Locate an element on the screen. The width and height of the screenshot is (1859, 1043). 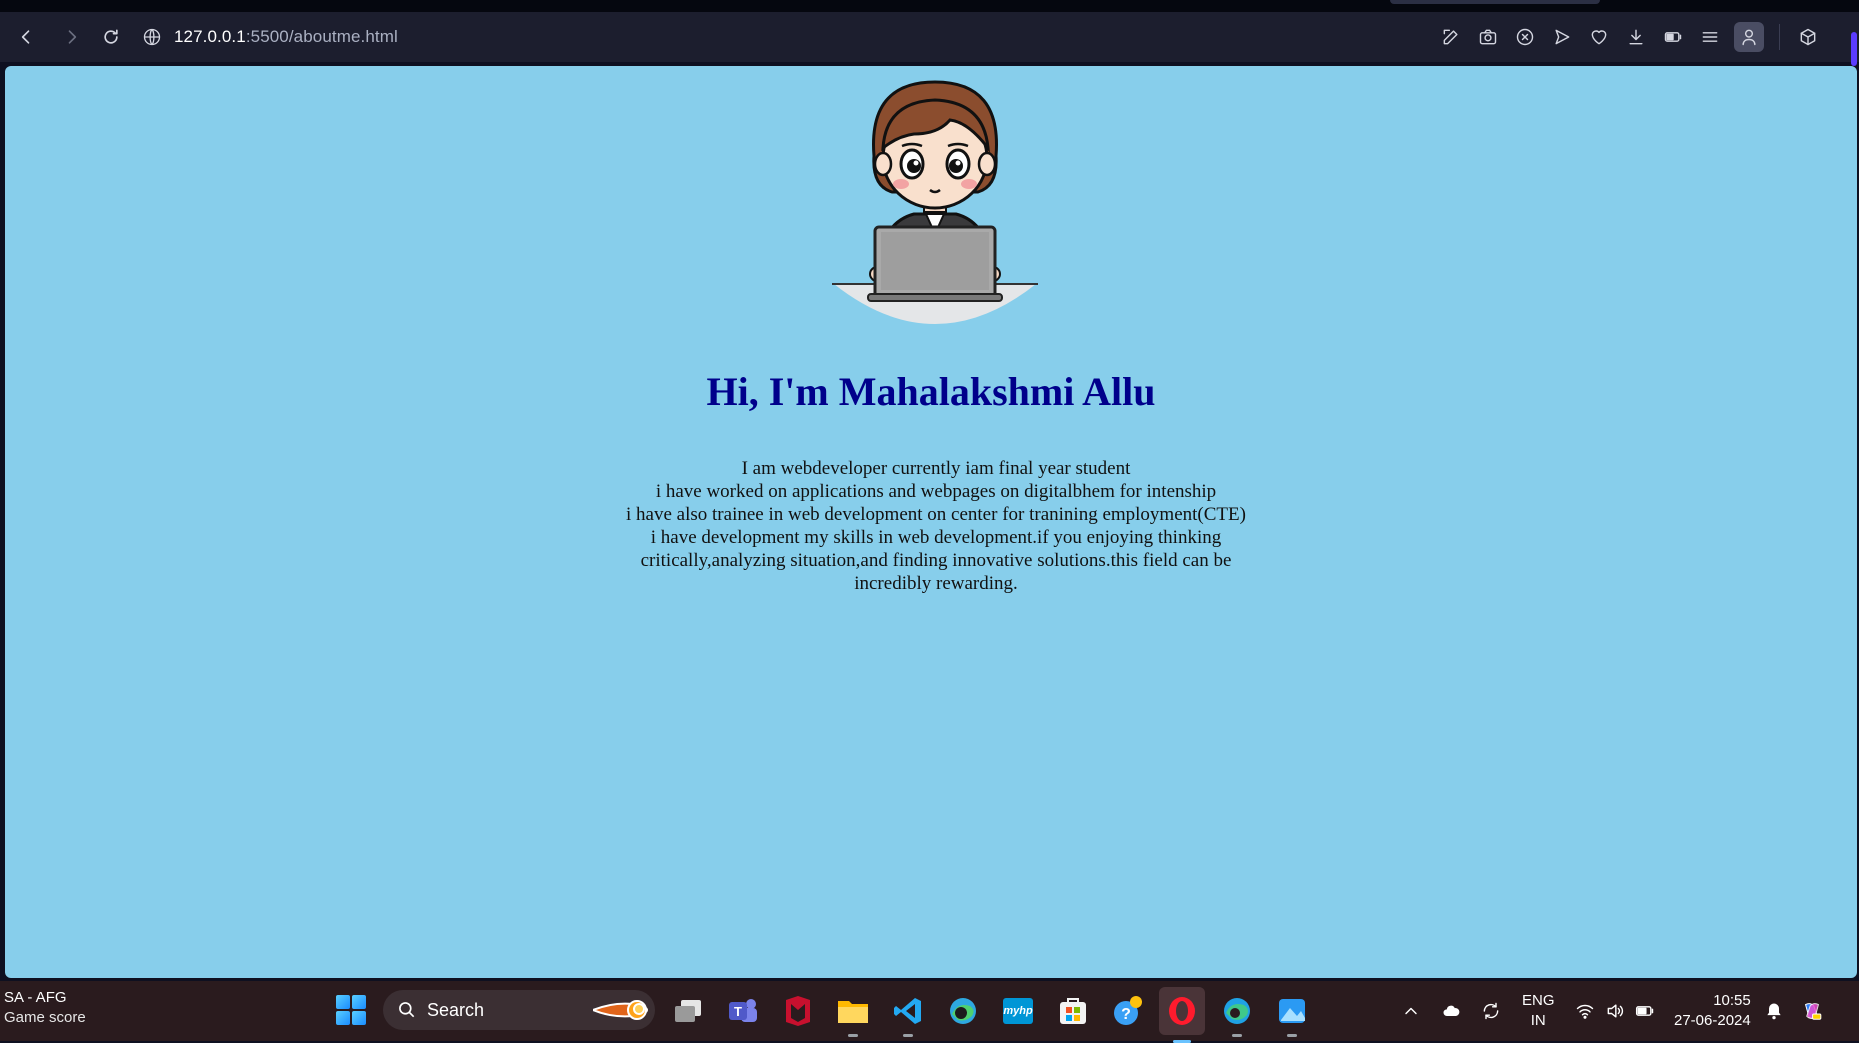
svg-text: T is located at coordinates (738, 1011).